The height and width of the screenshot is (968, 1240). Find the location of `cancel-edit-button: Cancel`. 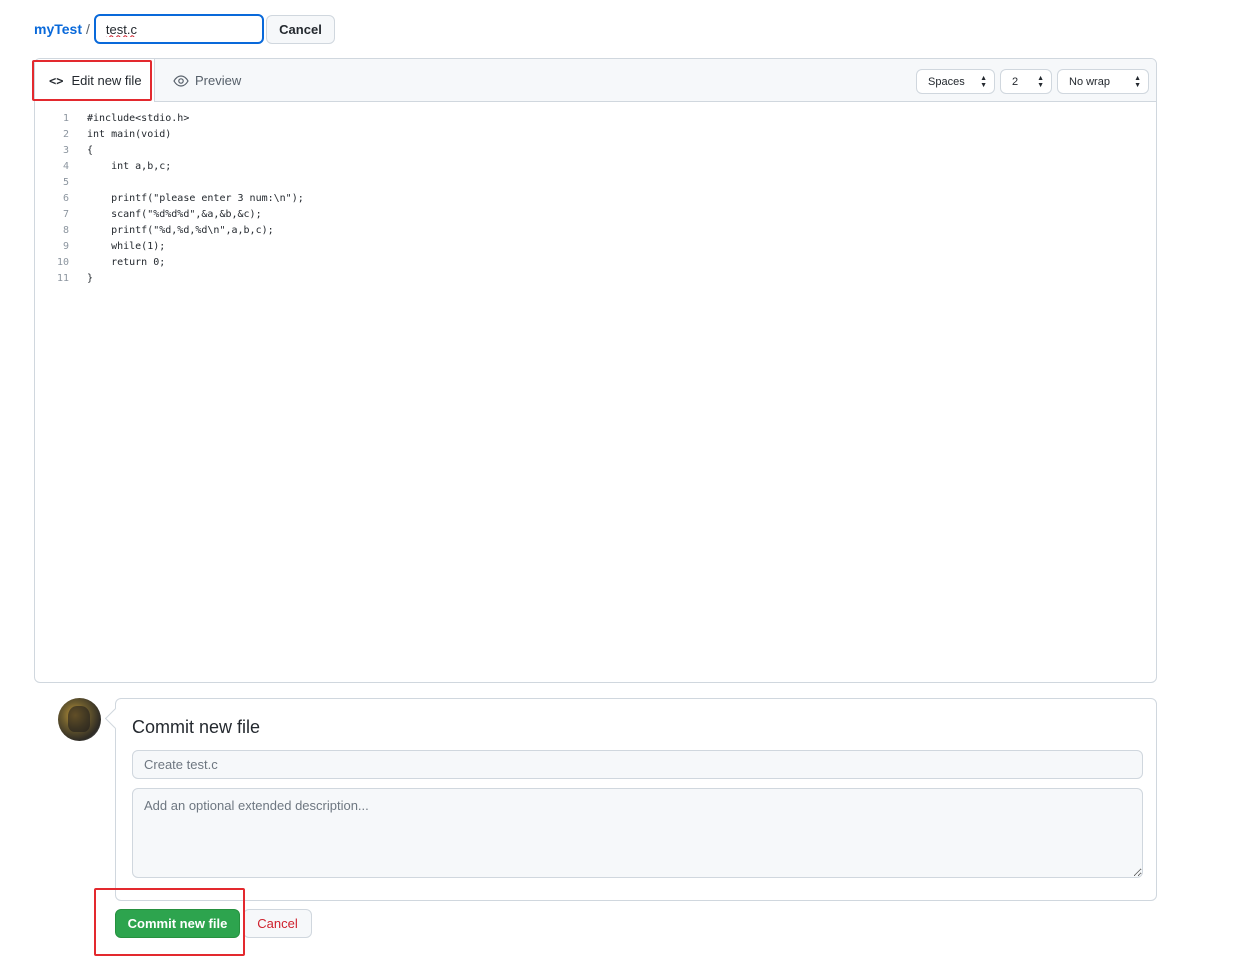

cancel-edit-button: Cancel is located at coordinates (300, 29).